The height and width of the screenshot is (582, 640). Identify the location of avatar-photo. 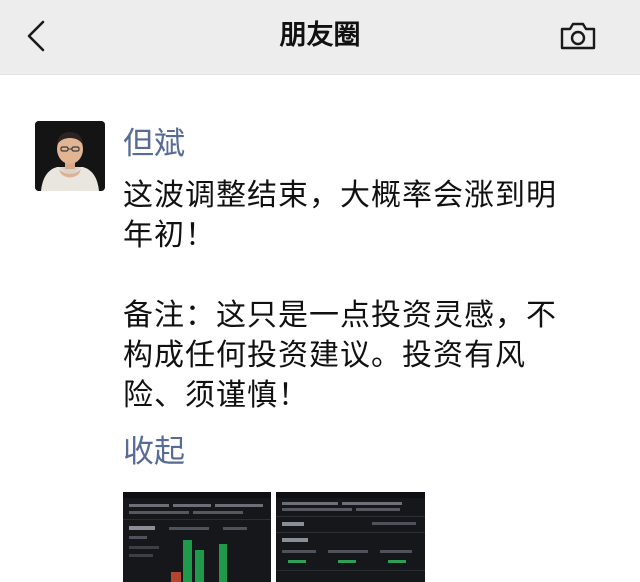
(70, 156).